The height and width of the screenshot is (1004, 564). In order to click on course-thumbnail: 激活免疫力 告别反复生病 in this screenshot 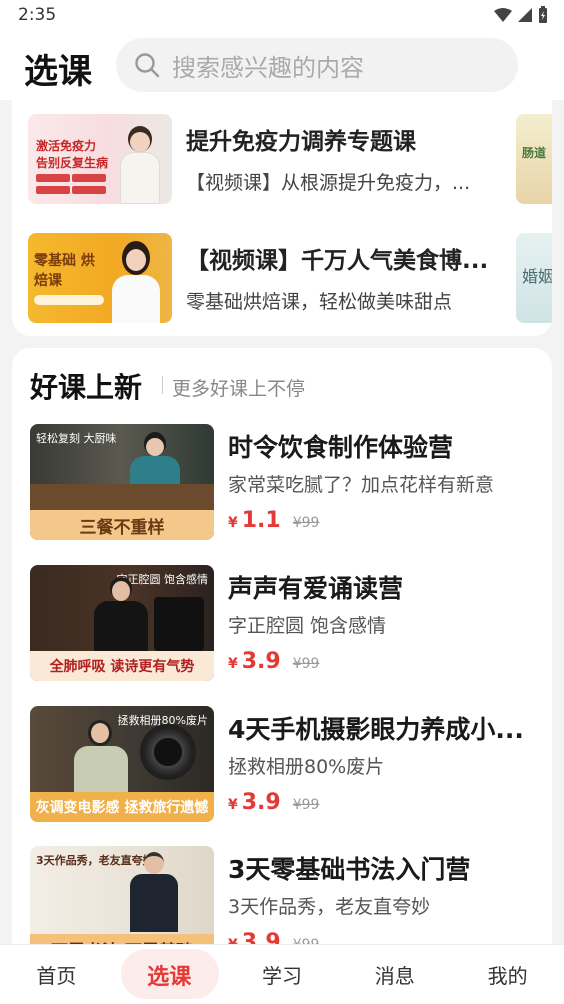, I will do `click(100, 159)`.